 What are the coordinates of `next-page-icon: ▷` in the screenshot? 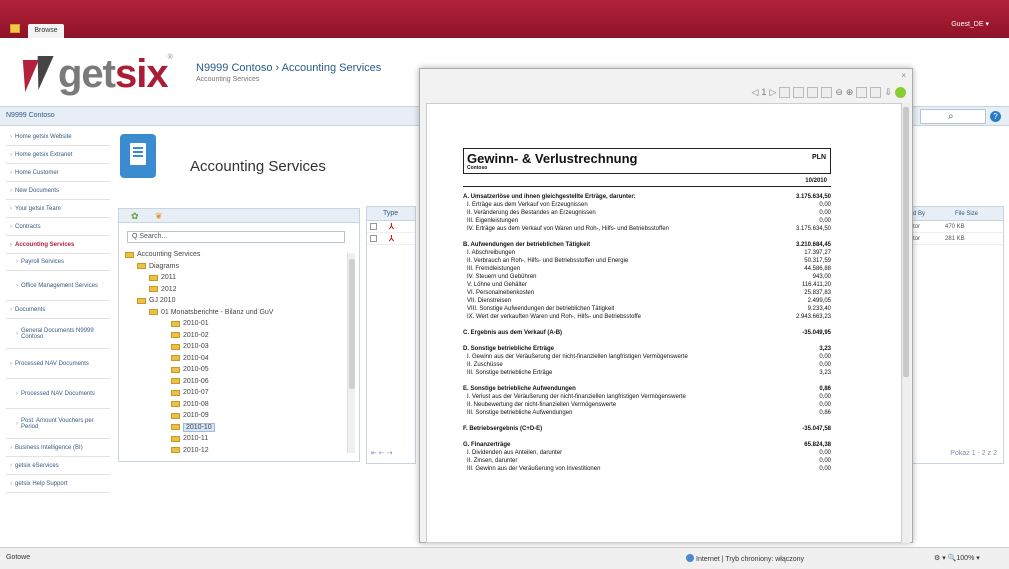 It's located at (772, 92).